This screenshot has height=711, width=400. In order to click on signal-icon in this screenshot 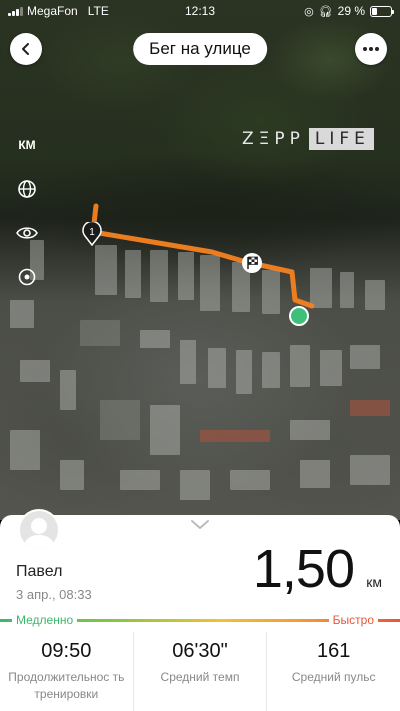, I will do `click(15, 11)`.